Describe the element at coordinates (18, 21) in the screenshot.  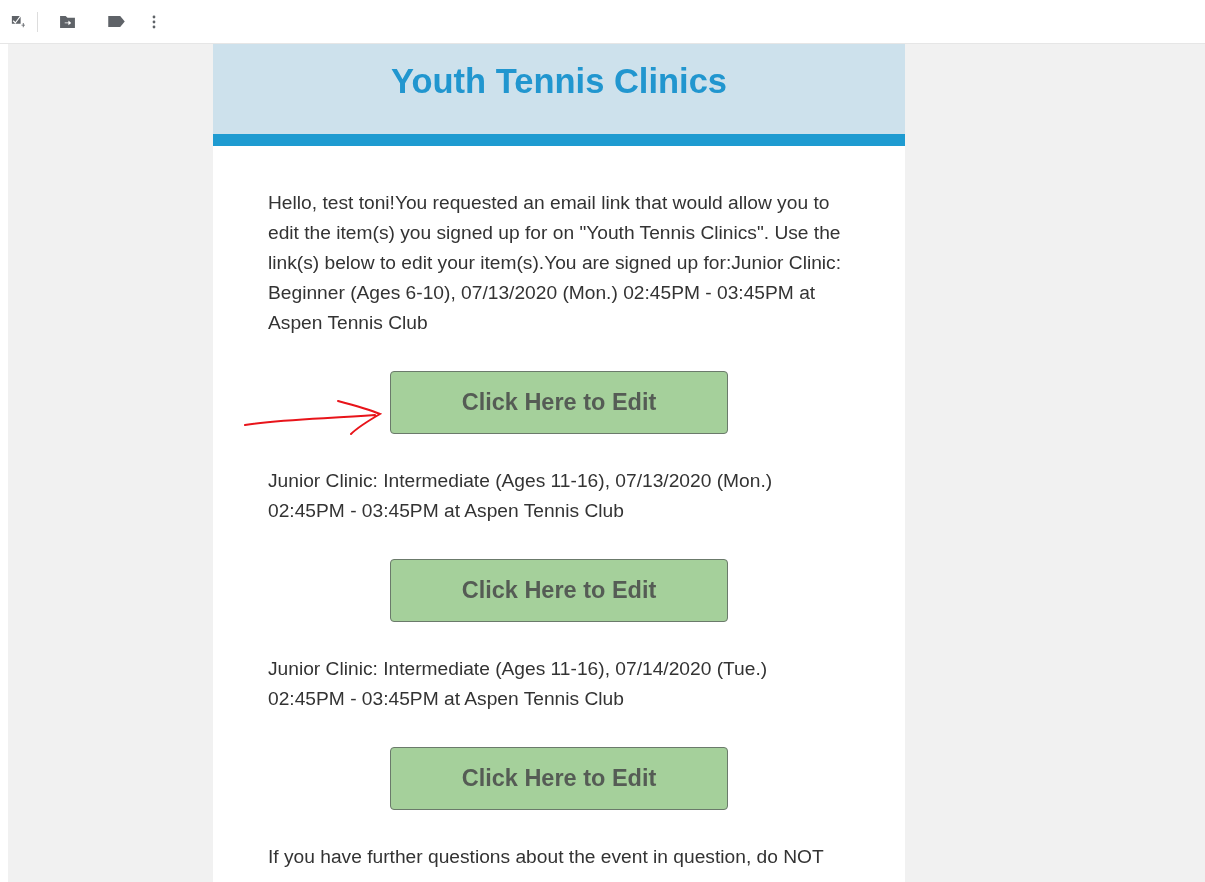
I see `task-add-icon` at that location.